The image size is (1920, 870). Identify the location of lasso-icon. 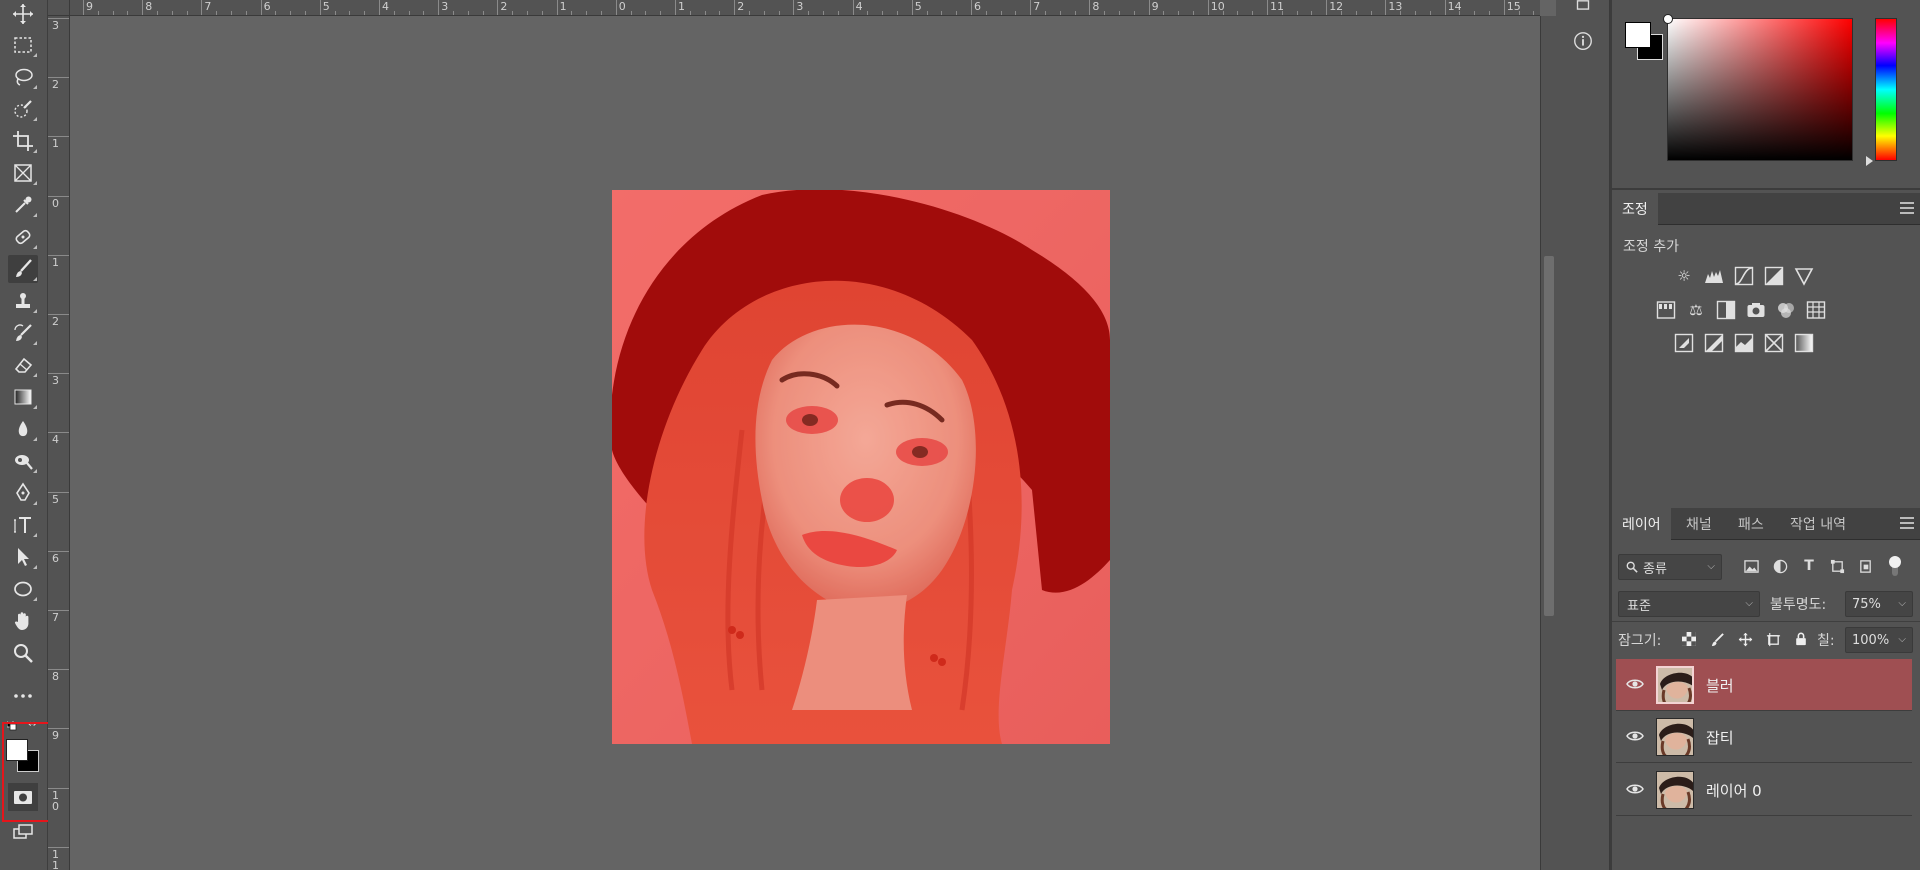
(23, 77).